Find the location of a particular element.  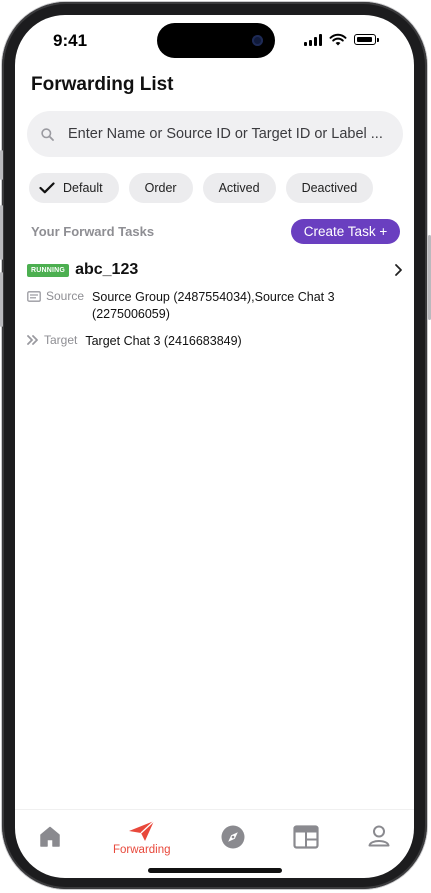

status-badge: RUNNING is located at coordinates (48, 270).